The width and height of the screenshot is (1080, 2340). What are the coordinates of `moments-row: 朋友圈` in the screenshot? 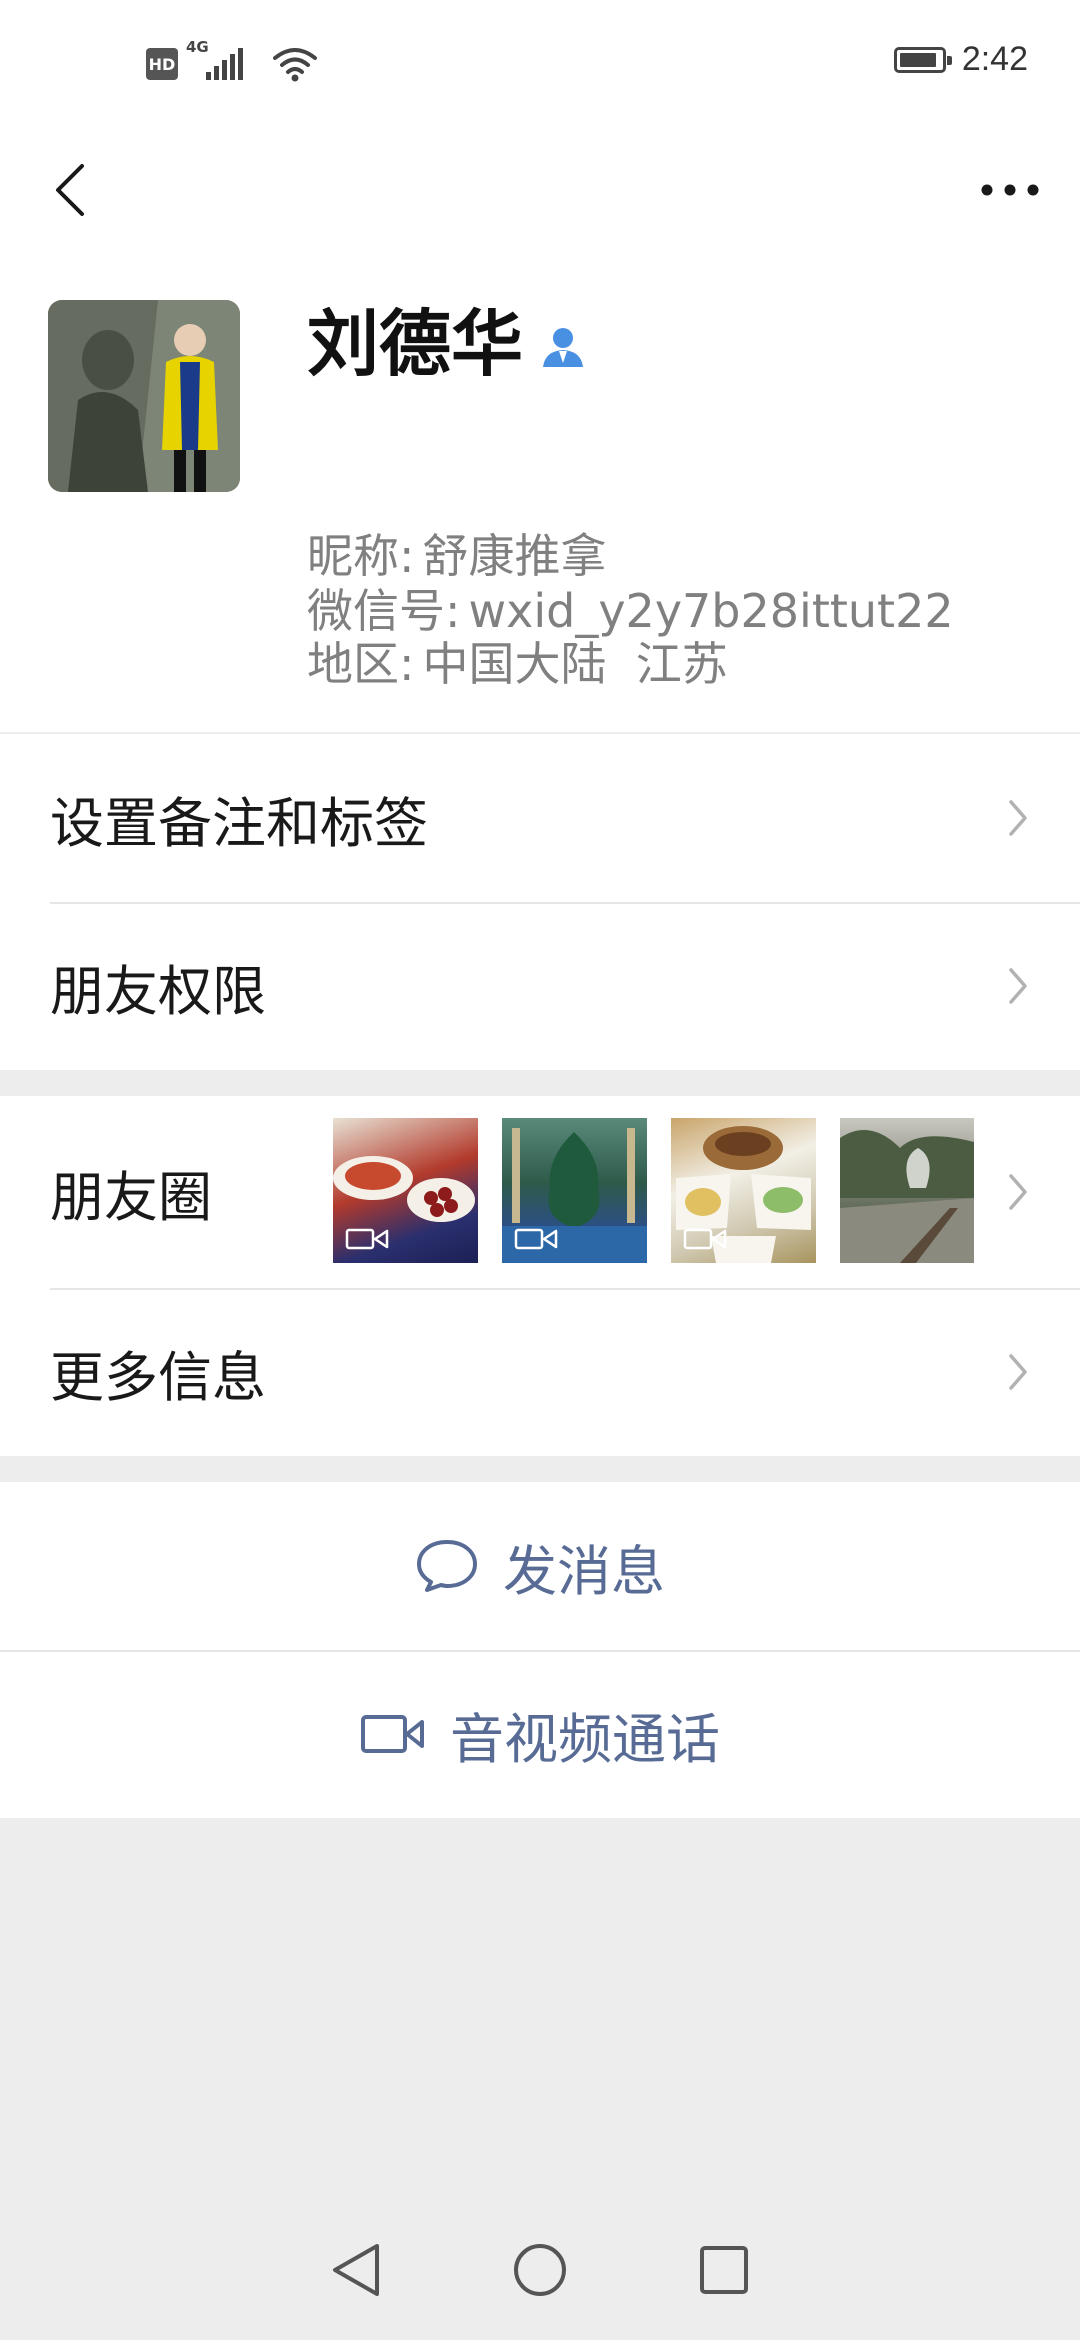 It's located at (540, 1192).